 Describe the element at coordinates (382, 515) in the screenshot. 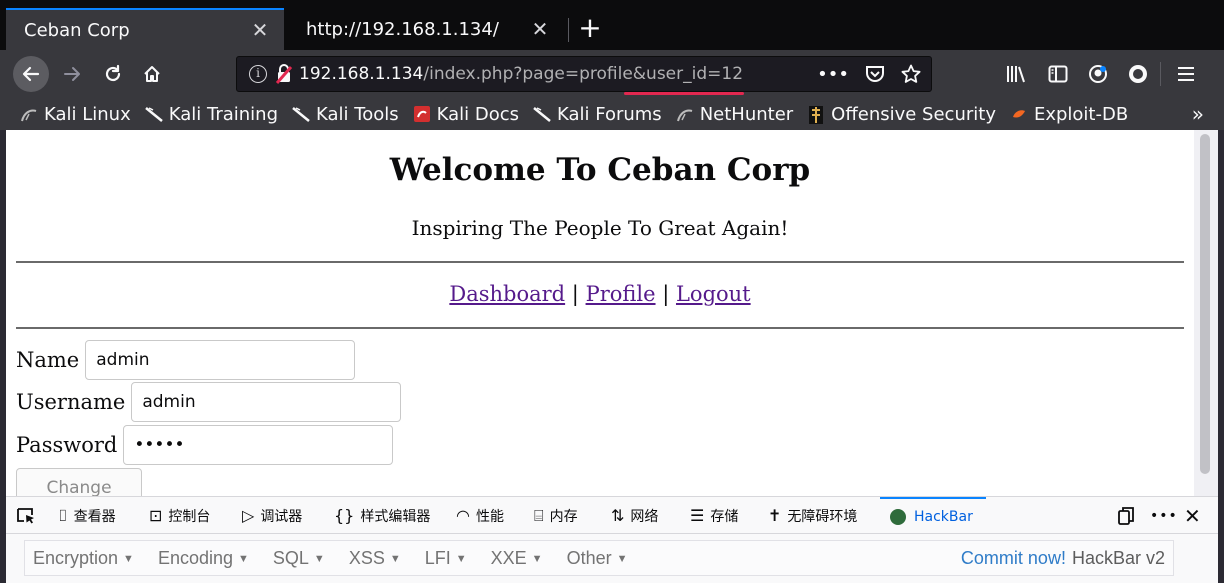

I see `devtools-tab-style-editor: {} 样式编辑器` at that location.